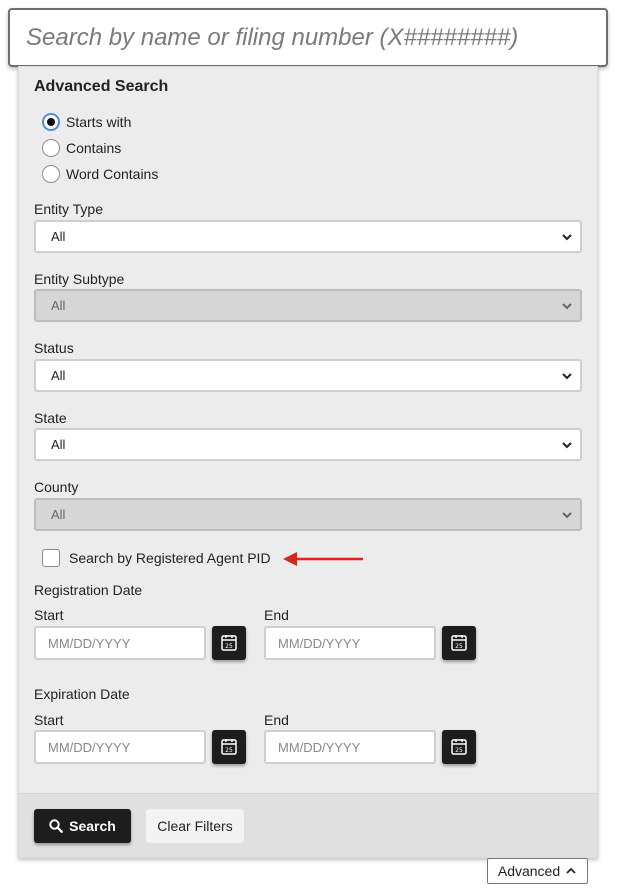  Describe the element at coordinates (101, 86) in the screenshot. I see `advanced-search-title: Advanced Search` at that location.